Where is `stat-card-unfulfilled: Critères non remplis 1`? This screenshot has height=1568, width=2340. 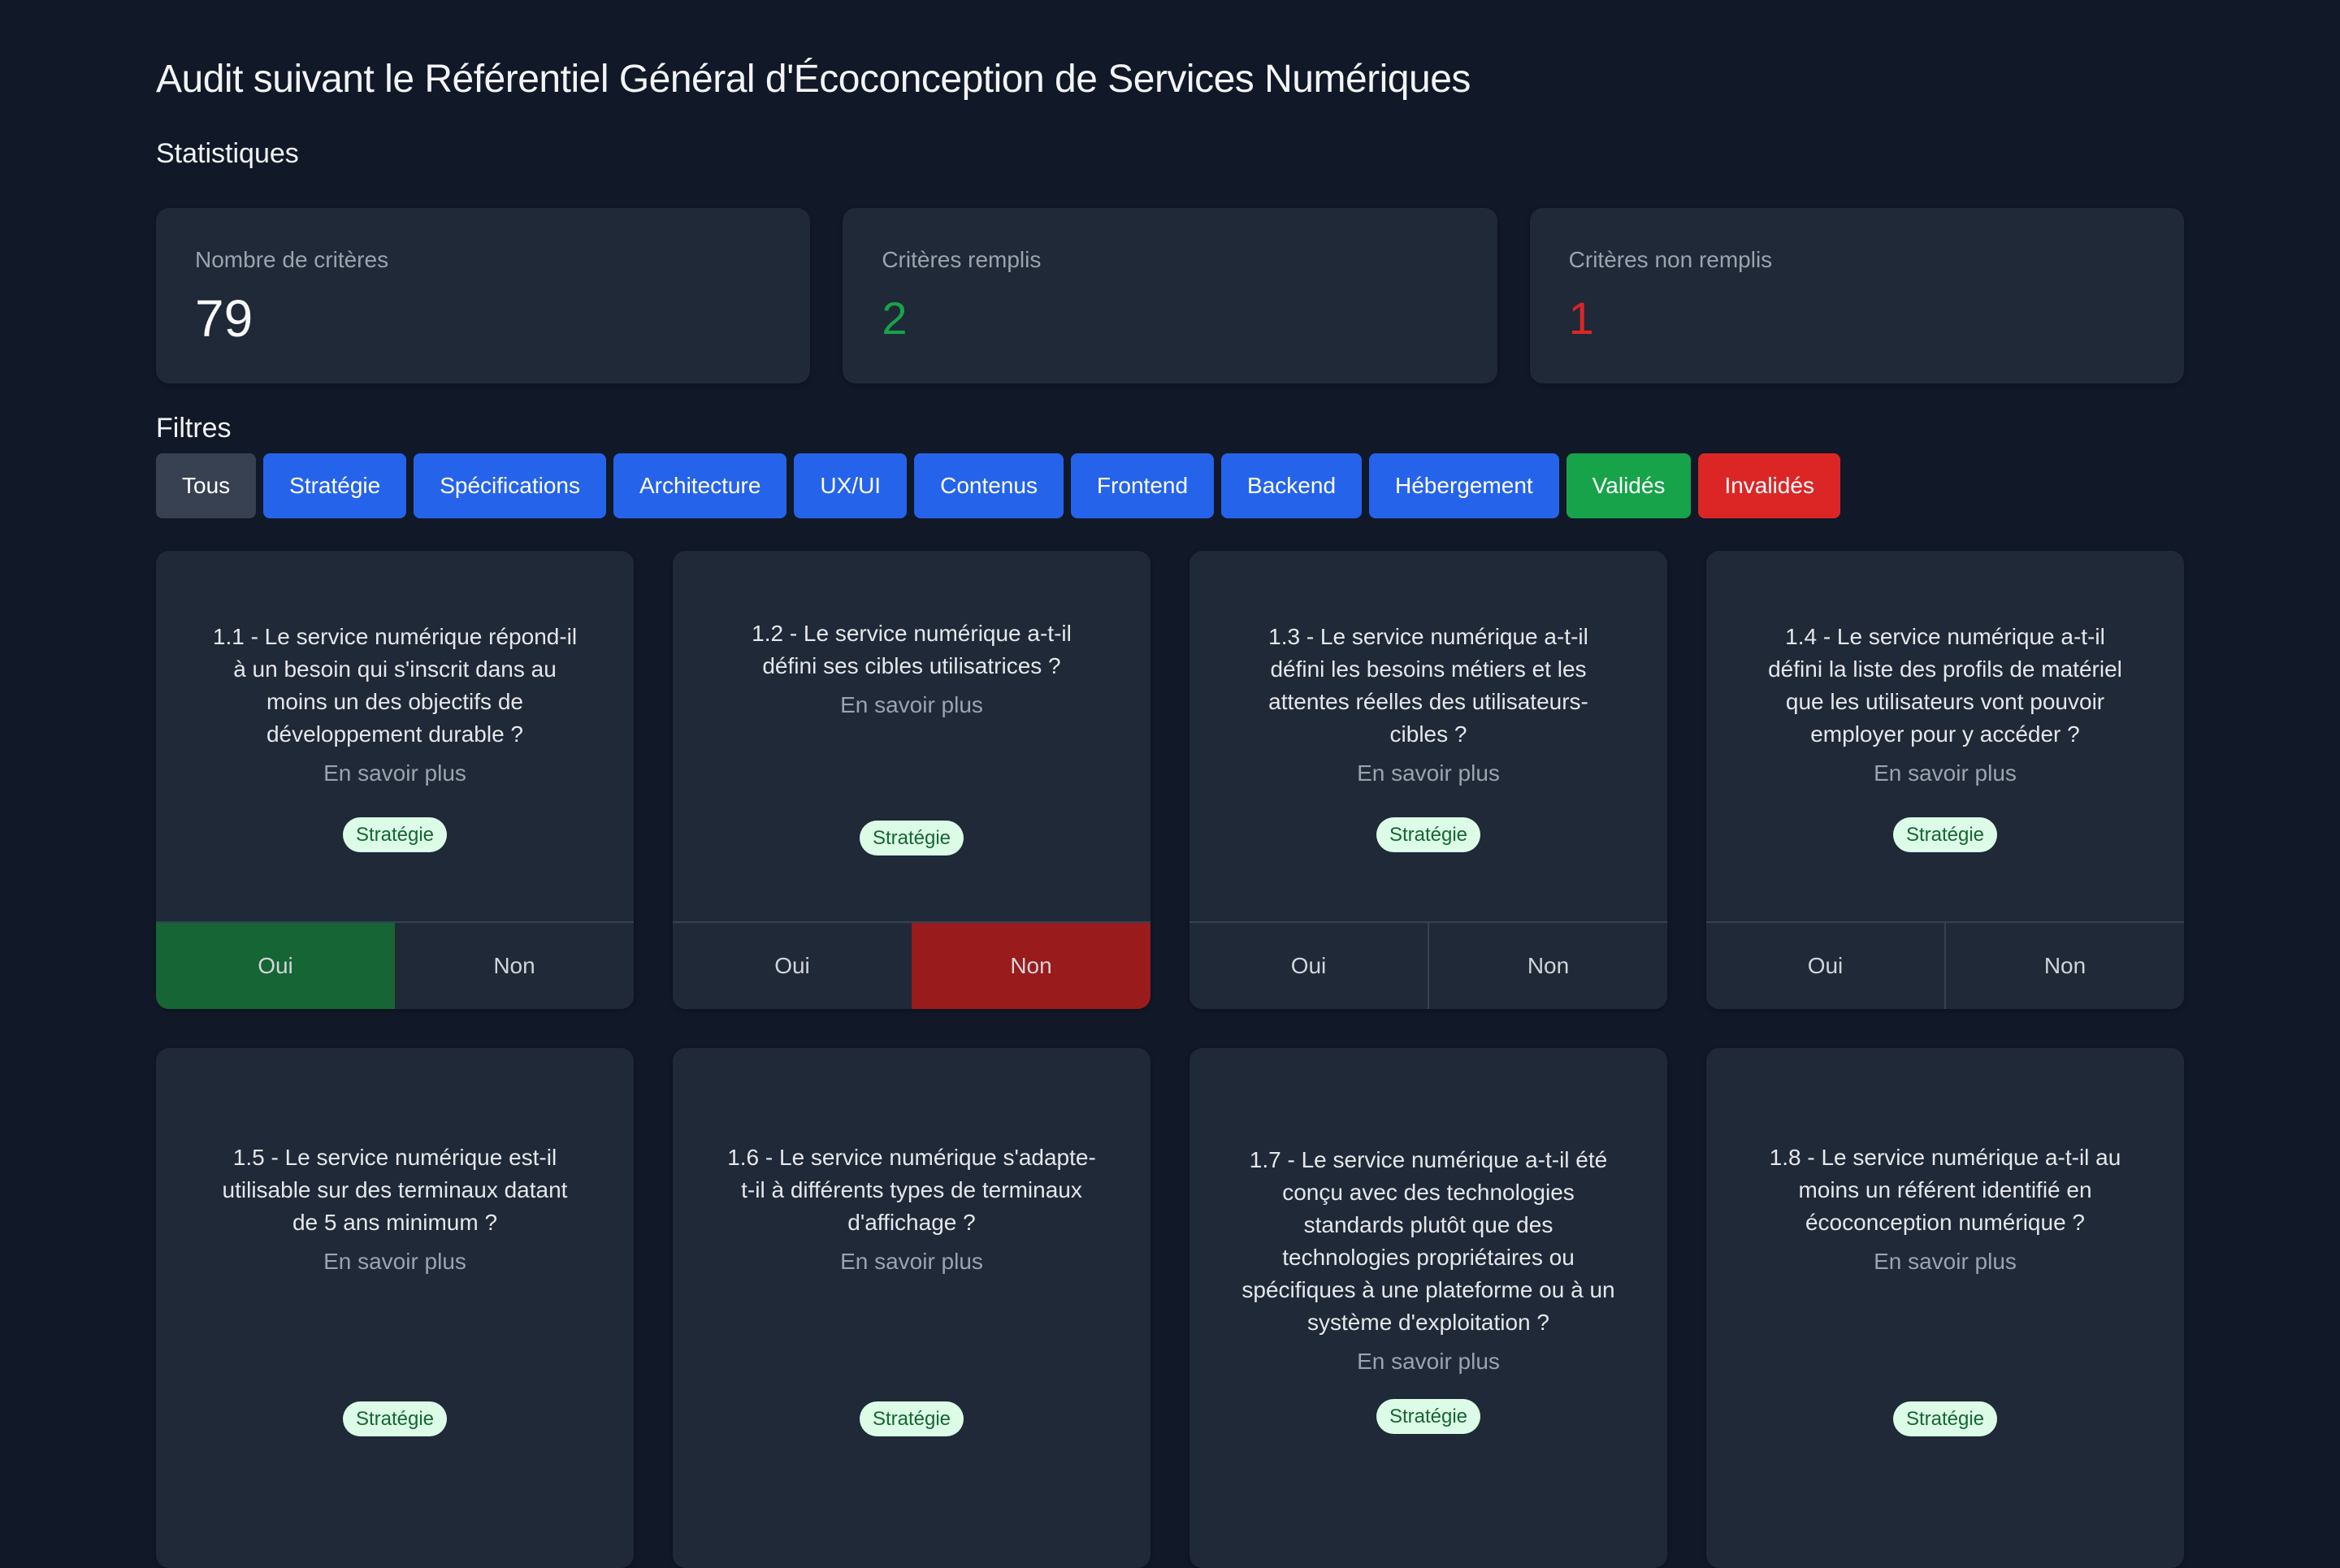
stat-card-unfulfilled: Critères non remplis 1 is located at coordinates (1857, 295).